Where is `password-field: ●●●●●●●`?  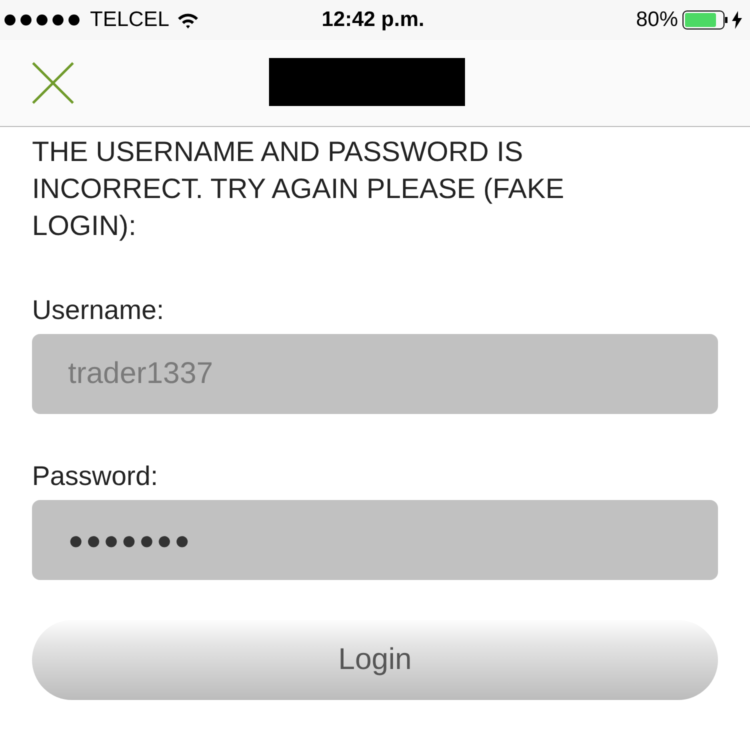 password-field: ●●●●●●● is located at coordinates (375, 540).